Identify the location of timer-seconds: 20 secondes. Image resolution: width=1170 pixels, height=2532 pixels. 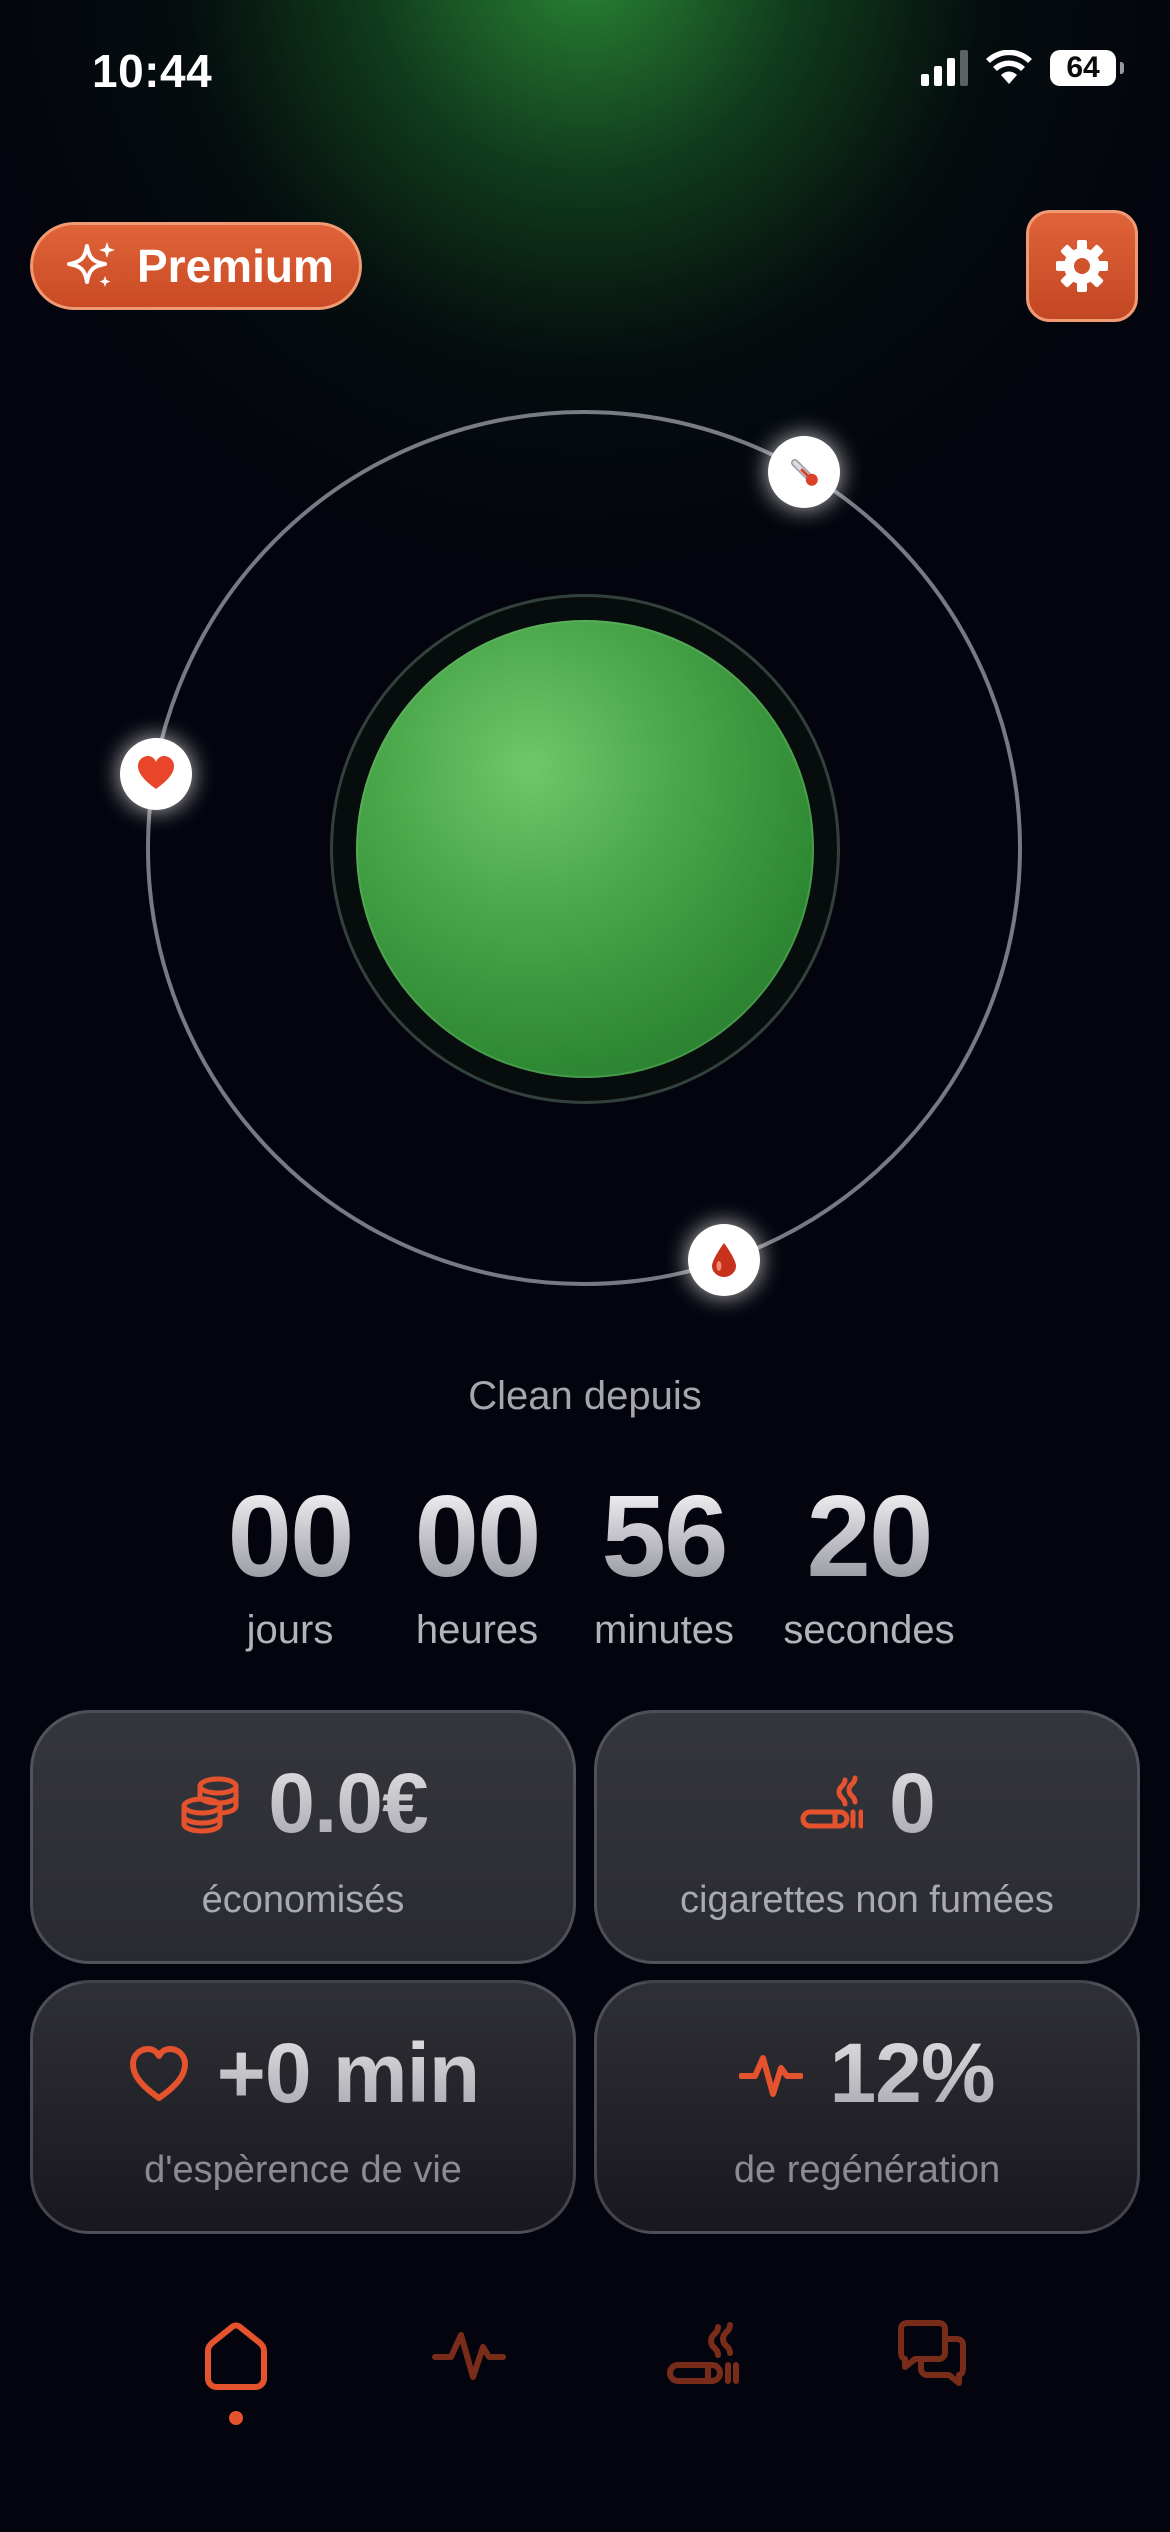
(869, 1564).